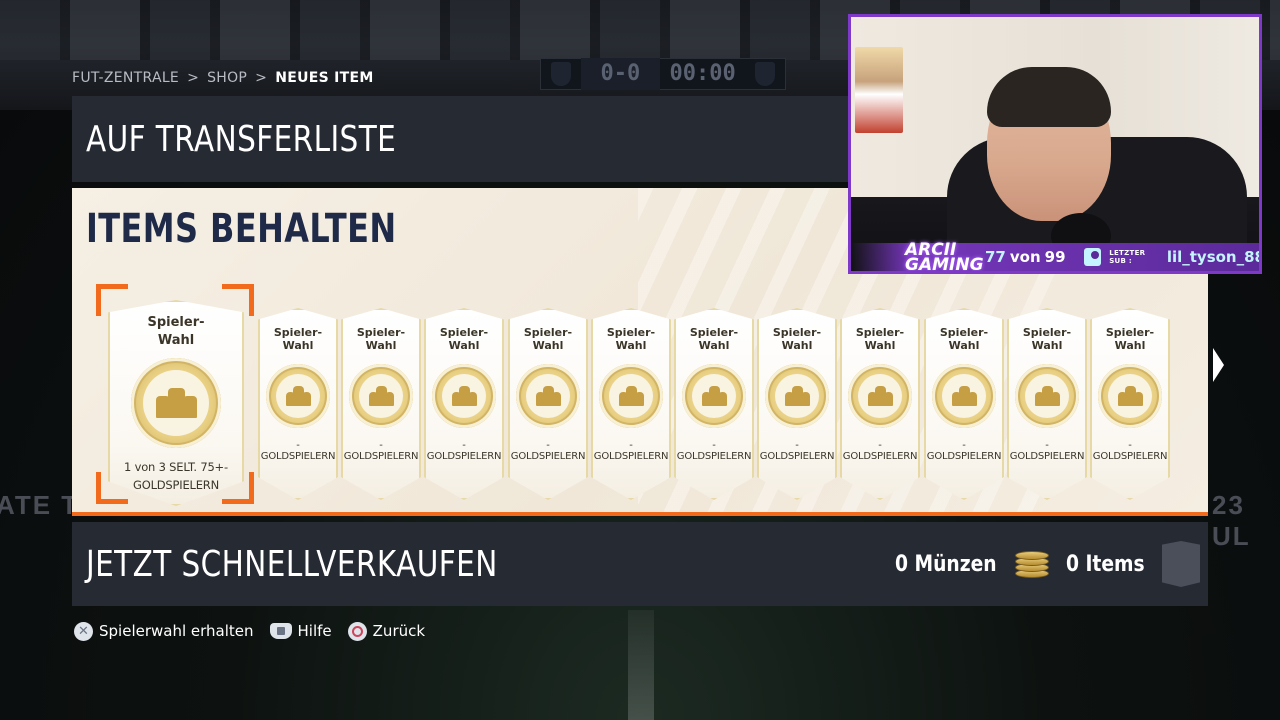 This screenshot has width=1280, height=720. Describe the element at coordinates (399, 631) in the screenshot. I see `hint-label: Zurück` at that location.